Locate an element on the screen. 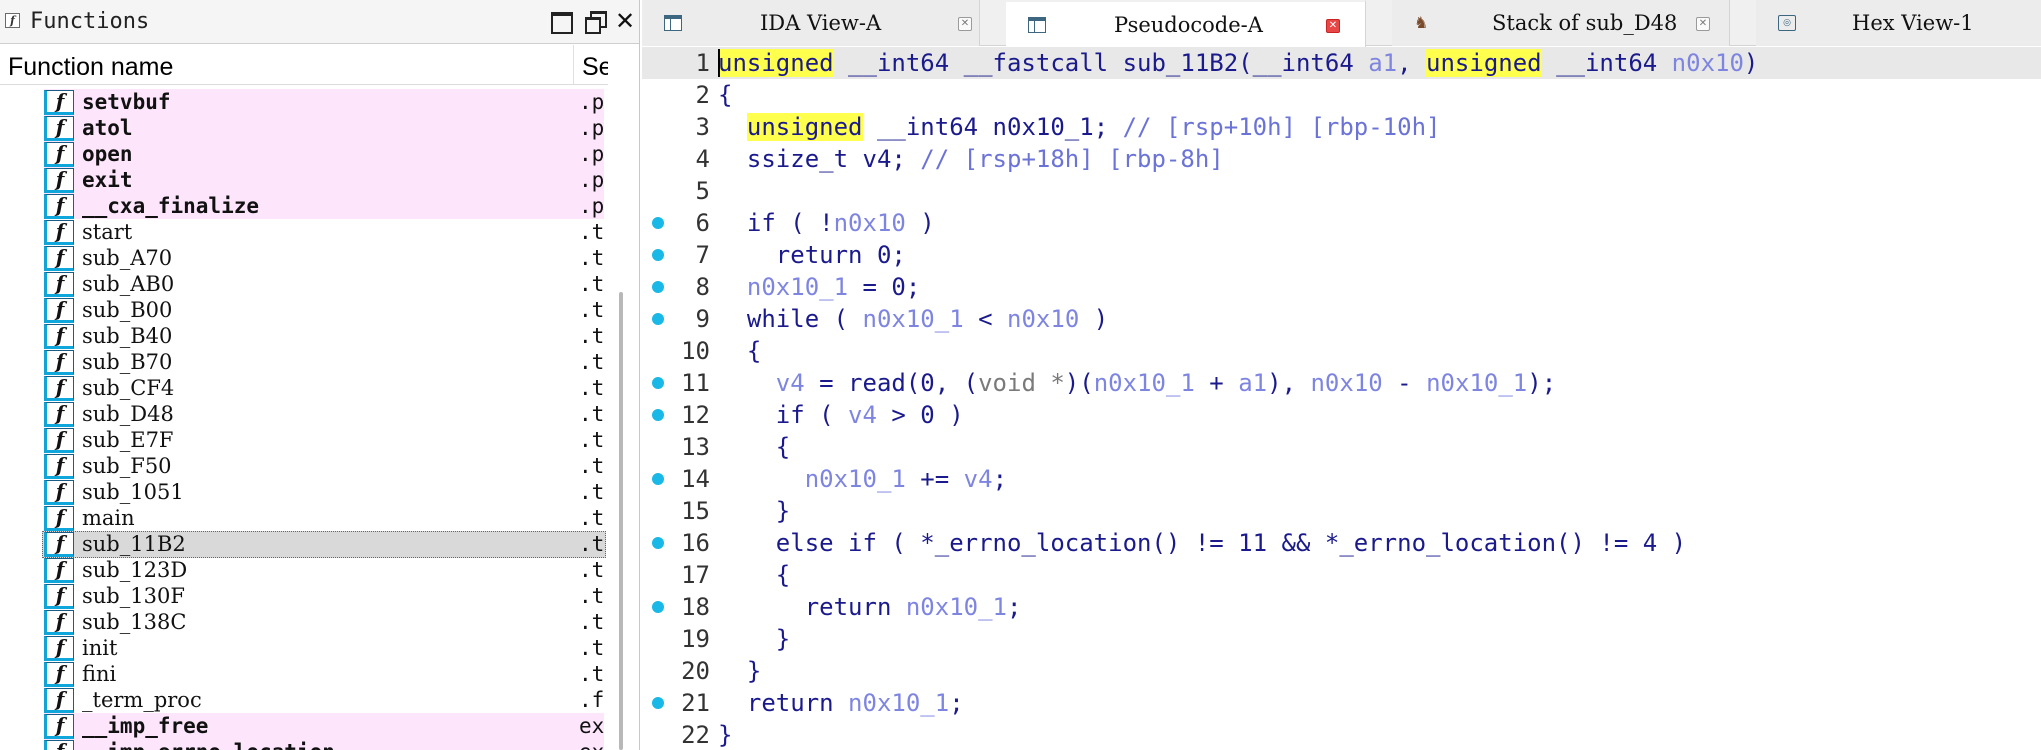 The height and width of the screenshot is (750, 2041). function-segment: .p is located at coordinates (592, 128).